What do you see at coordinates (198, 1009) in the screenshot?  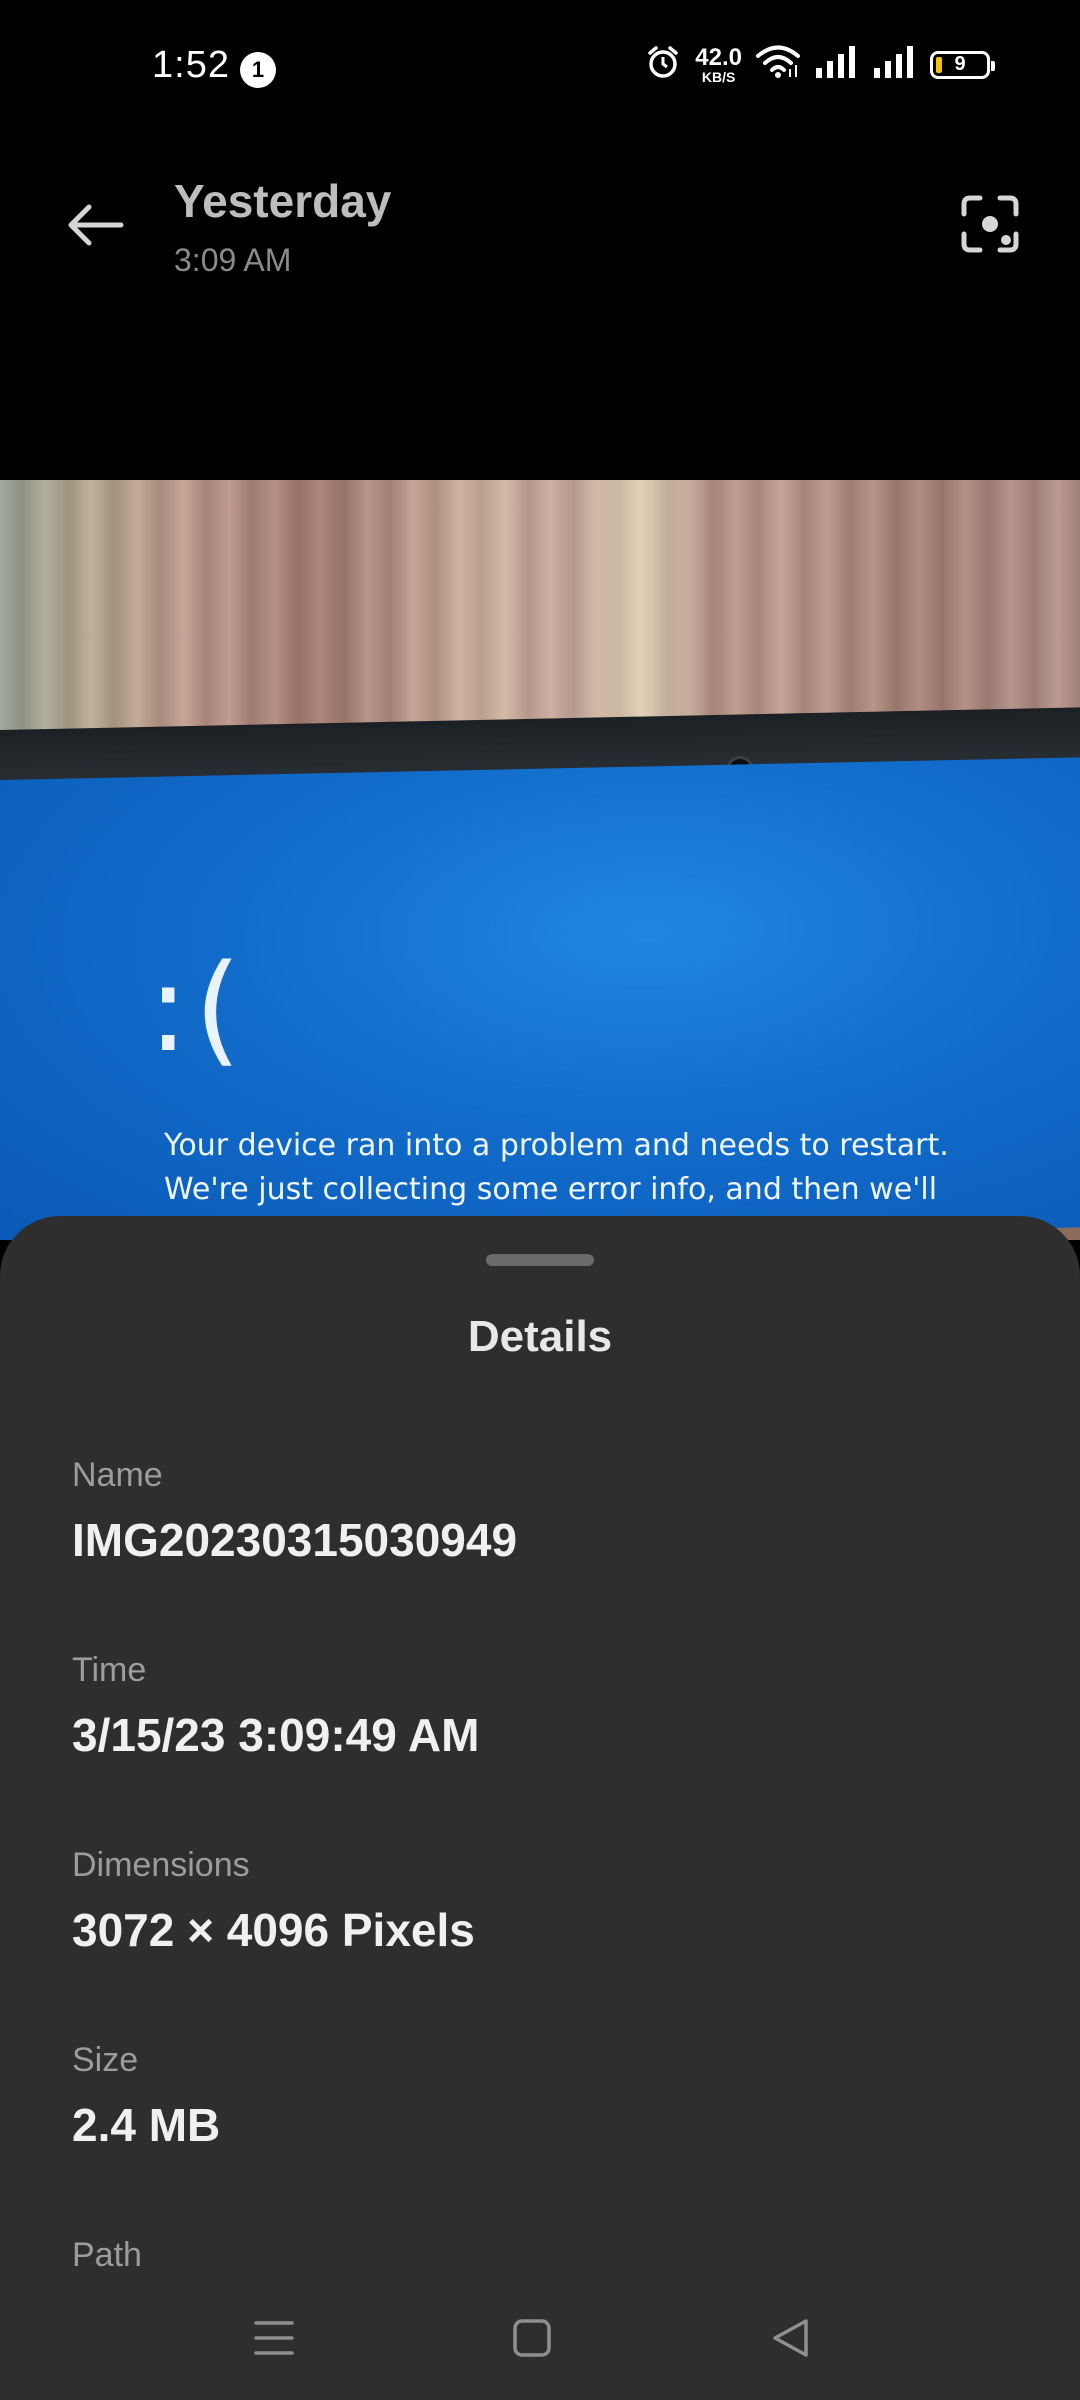 I see `photo-bsod-face: :(` at bounding box center [198, 1009].